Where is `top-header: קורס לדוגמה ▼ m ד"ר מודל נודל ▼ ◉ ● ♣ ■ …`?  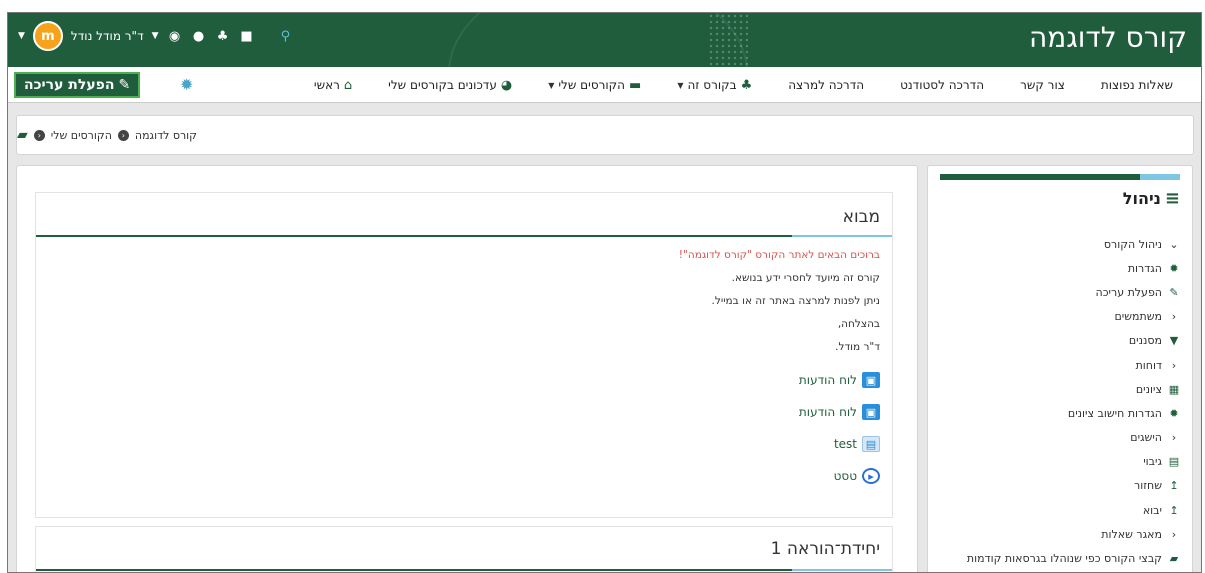
top-header: קורס לדוגמה ▼ m ד"ר מודל נודל ▼ ◉ ● ♣ ■ … is located at coordinates (604, 40).